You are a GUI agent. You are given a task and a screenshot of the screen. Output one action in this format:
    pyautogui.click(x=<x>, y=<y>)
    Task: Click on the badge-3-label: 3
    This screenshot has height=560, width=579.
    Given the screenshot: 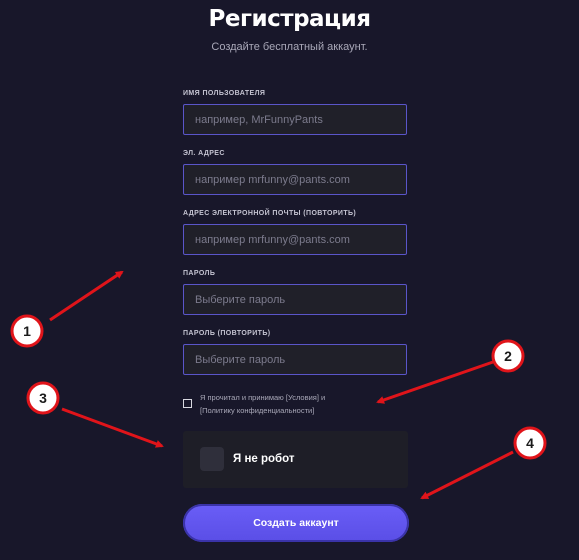 What is the action you would take?
    pyautogui.click(x=43, y=398)
    